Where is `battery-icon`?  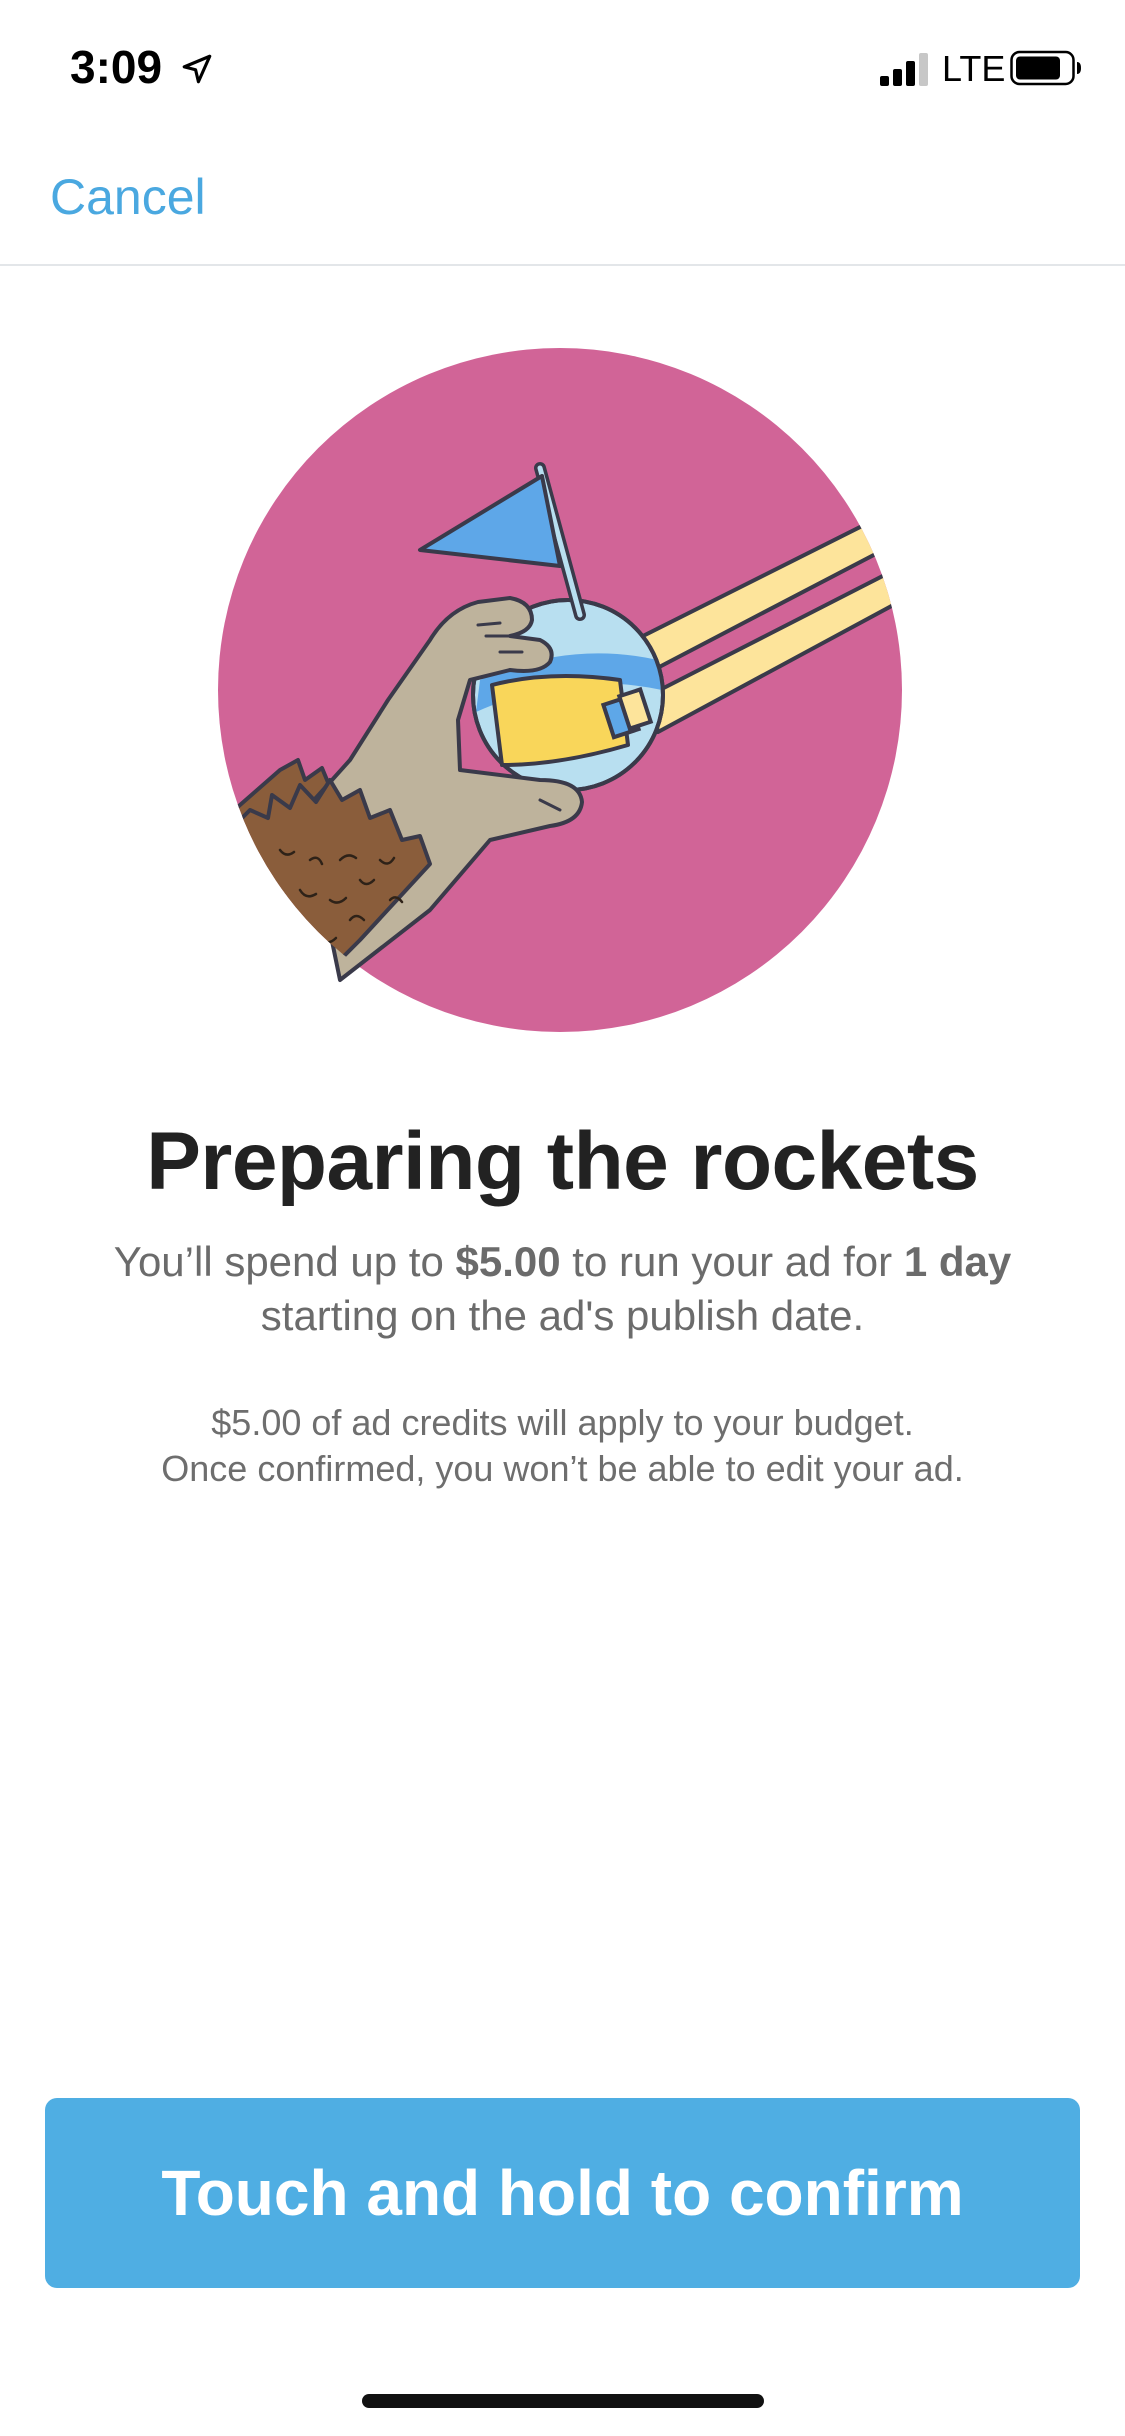 battery-icon is located at coordinates (1045, 68).